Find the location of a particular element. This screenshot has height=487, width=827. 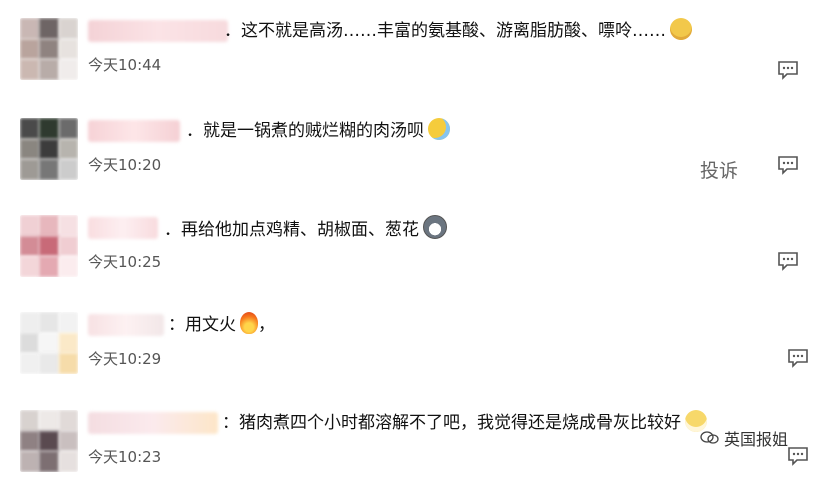

comment-body: ：猪肉煮四个小时都溶解不了吧，我觉得还是烧成骨灰比较好 is located at coordinates (451, 423).